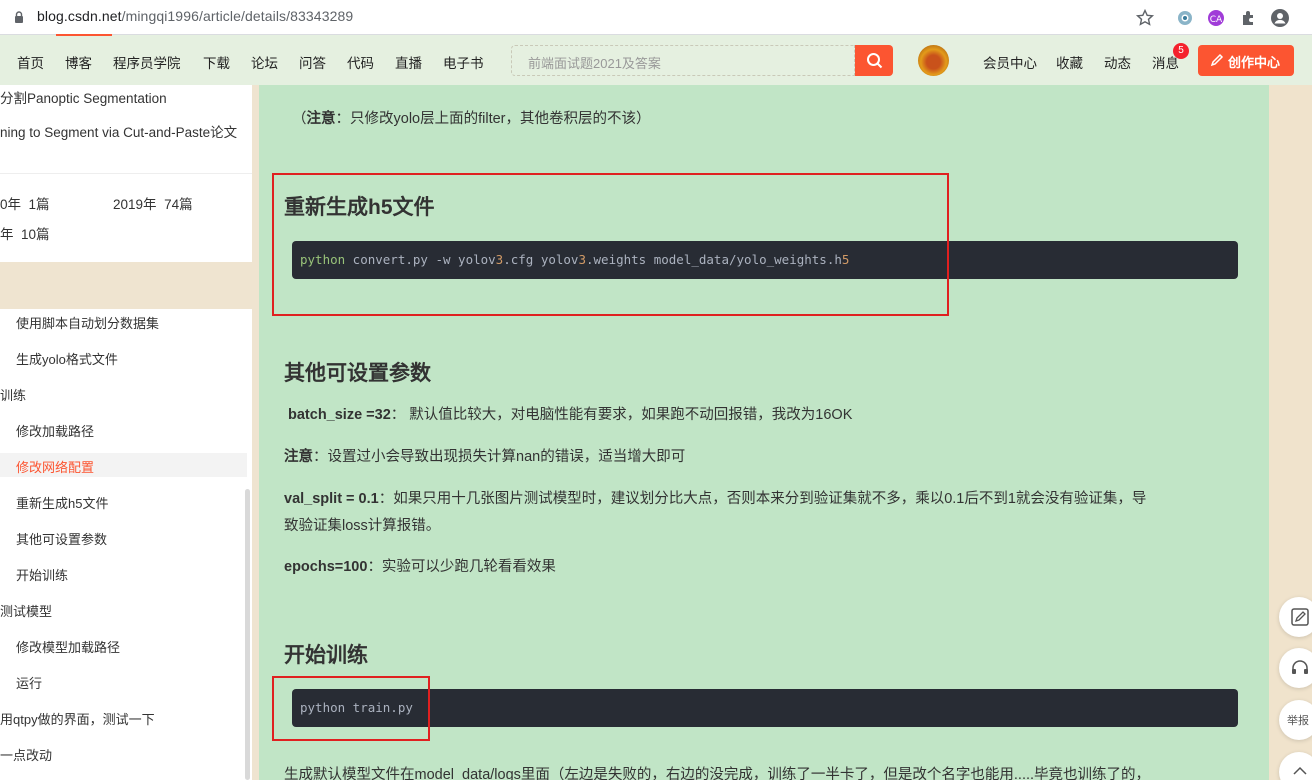 This screenshot has width=1312, height=780. I want to click on note-label: 注意, so click(321, 119).